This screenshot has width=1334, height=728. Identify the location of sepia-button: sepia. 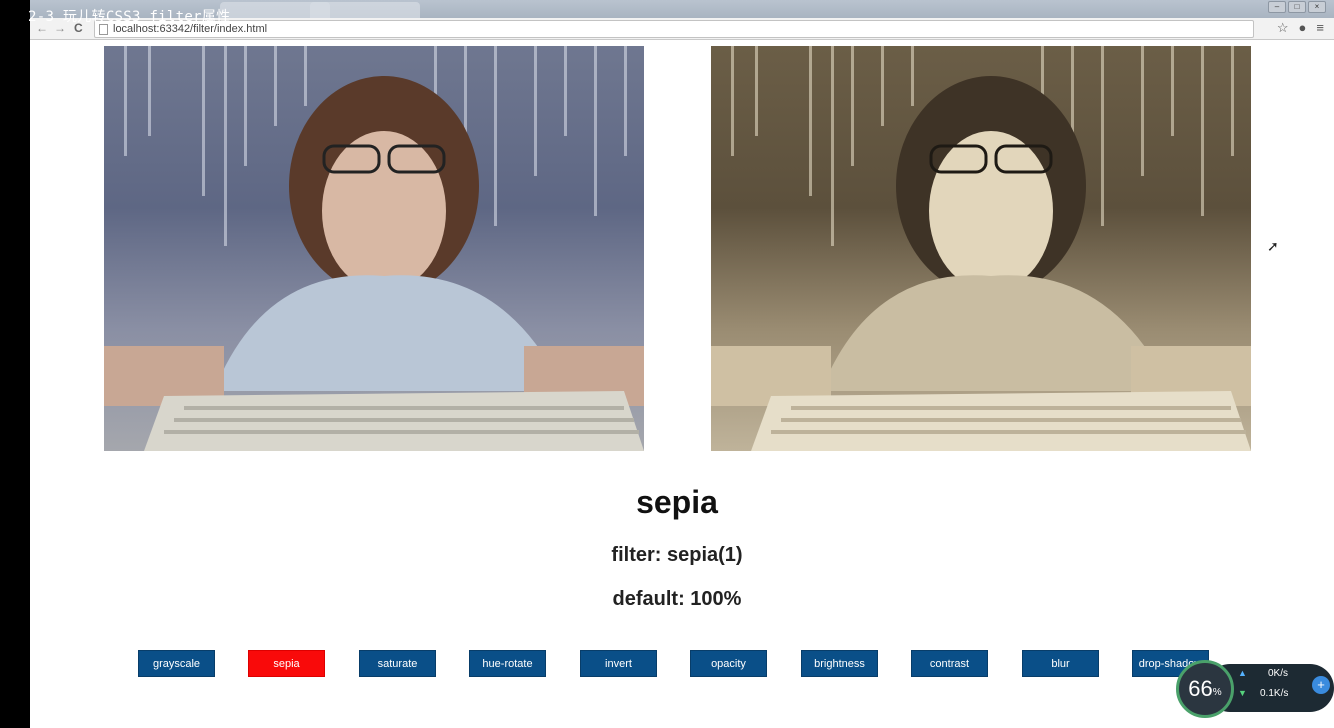
(286, 663).